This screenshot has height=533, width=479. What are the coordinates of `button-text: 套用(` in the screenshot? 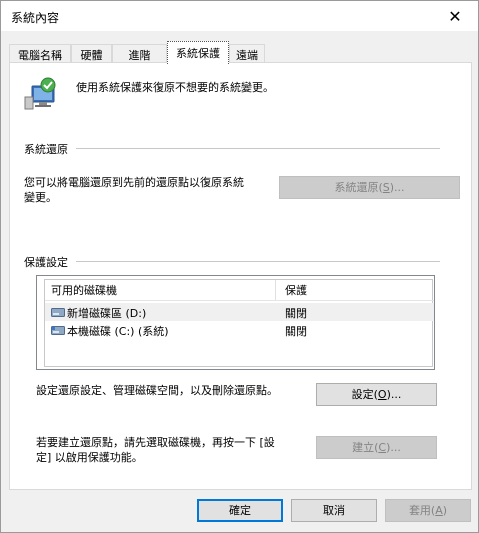 It's located at (422, 510).